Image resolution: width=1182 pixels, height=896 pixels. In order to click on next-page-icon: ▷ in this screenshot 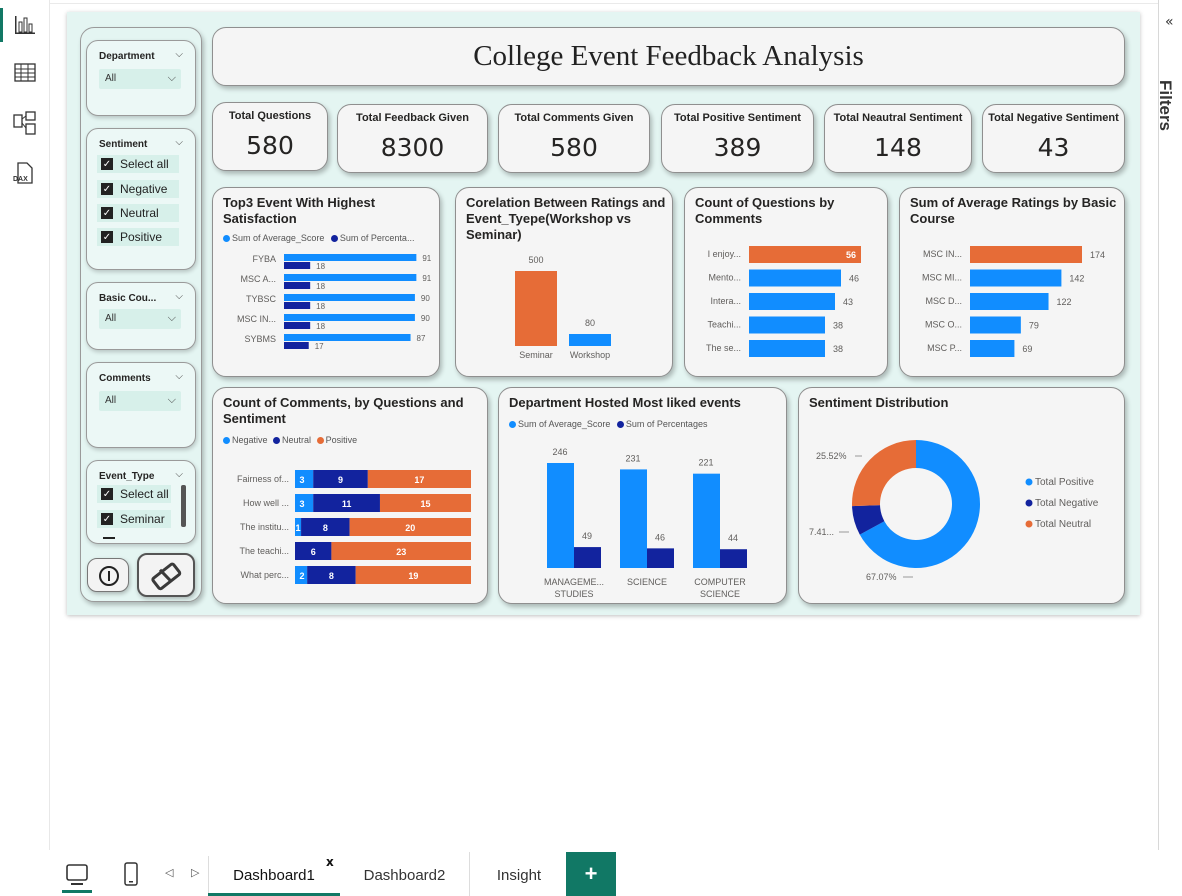, I will do `click(195, 872)`.